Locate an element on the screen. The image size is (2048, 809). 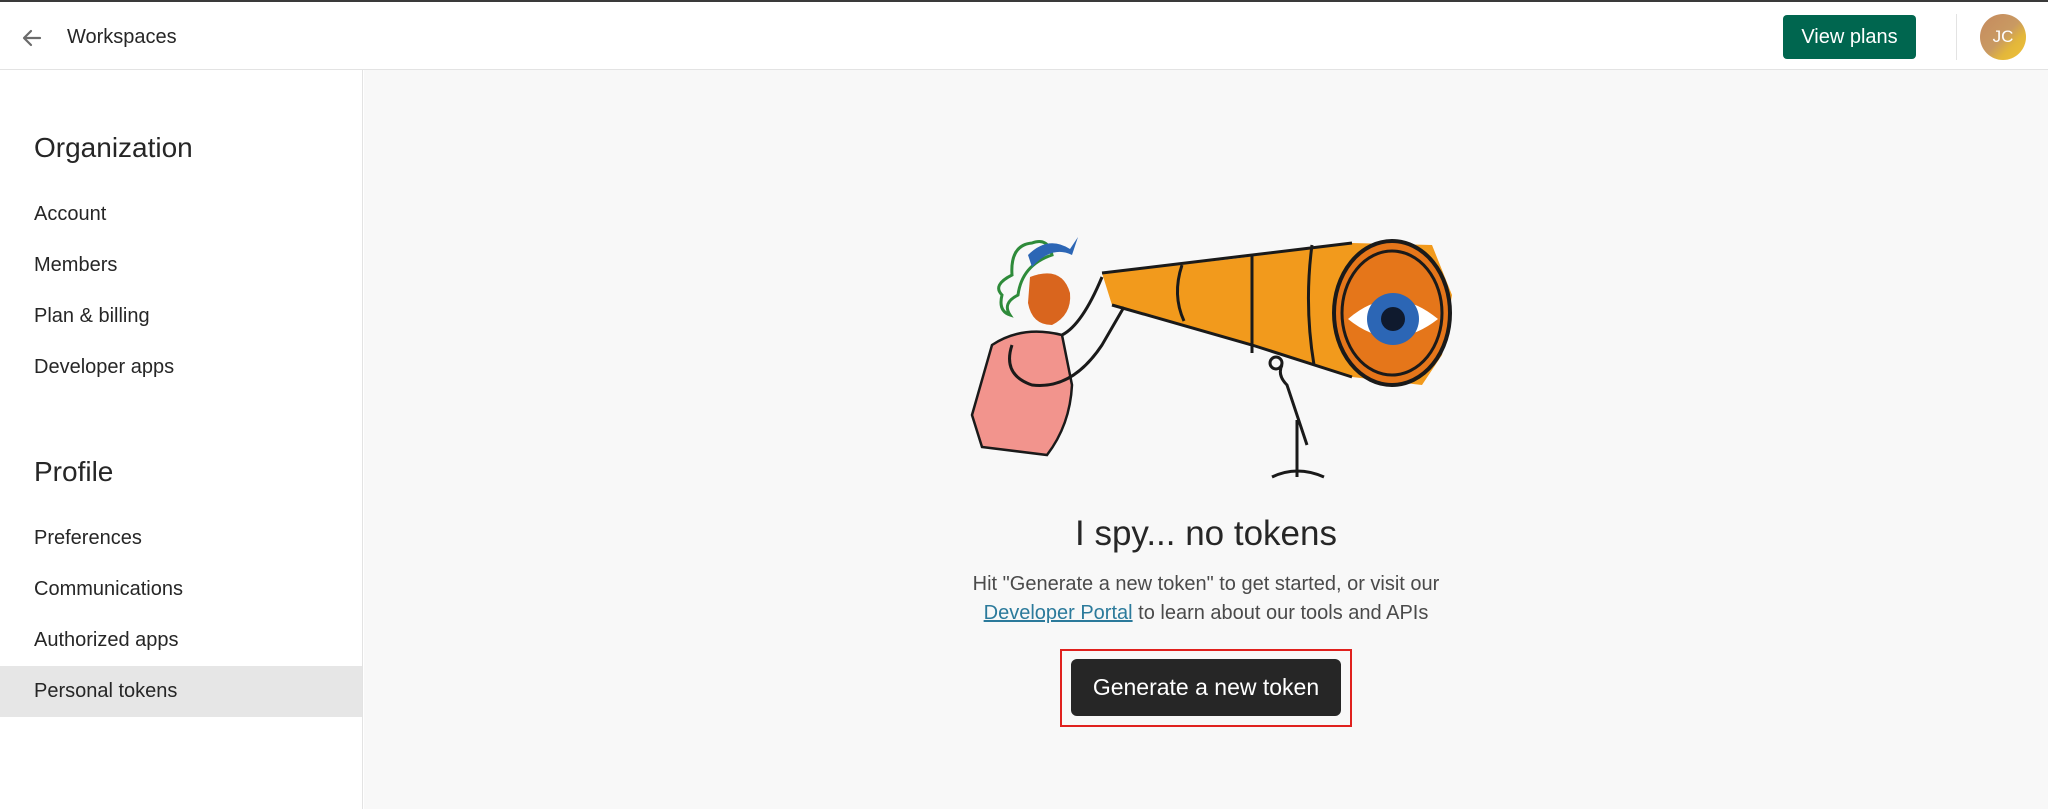
sidebar-item-label: Personal tokens is located at coordinates (106, 691).